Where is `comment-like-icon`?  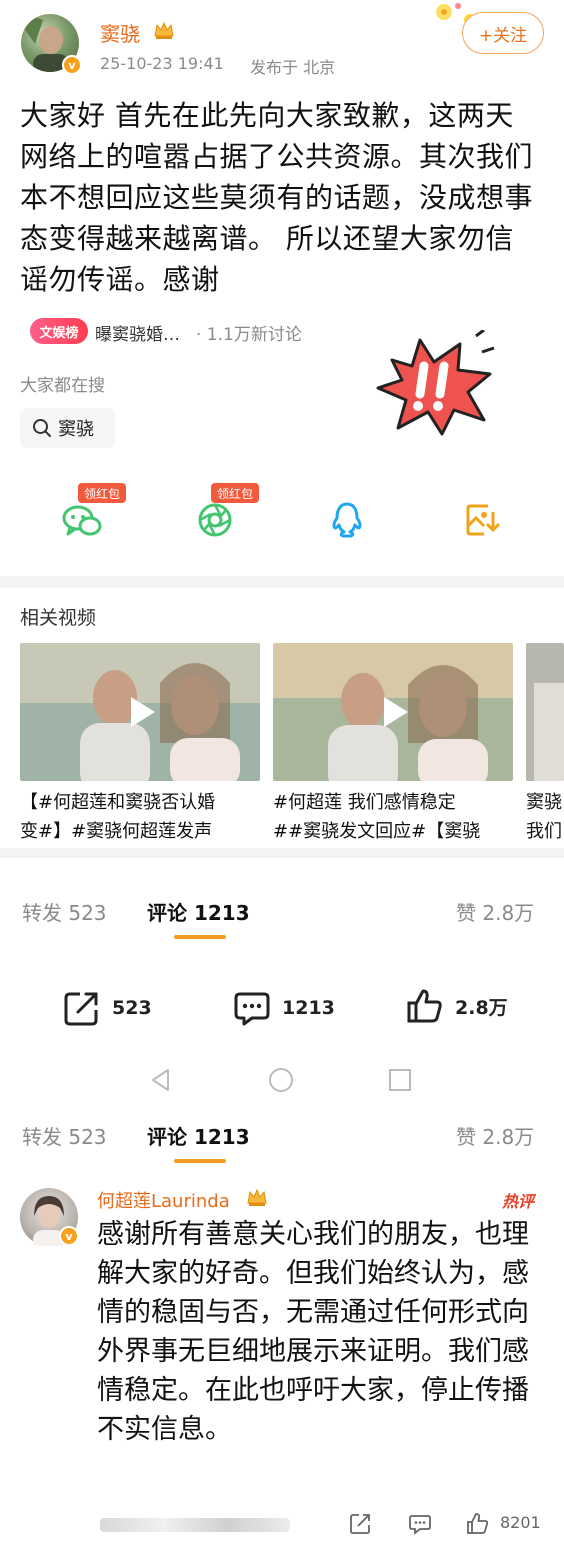 comment-like-icon is located at coordinates (478, 1524).